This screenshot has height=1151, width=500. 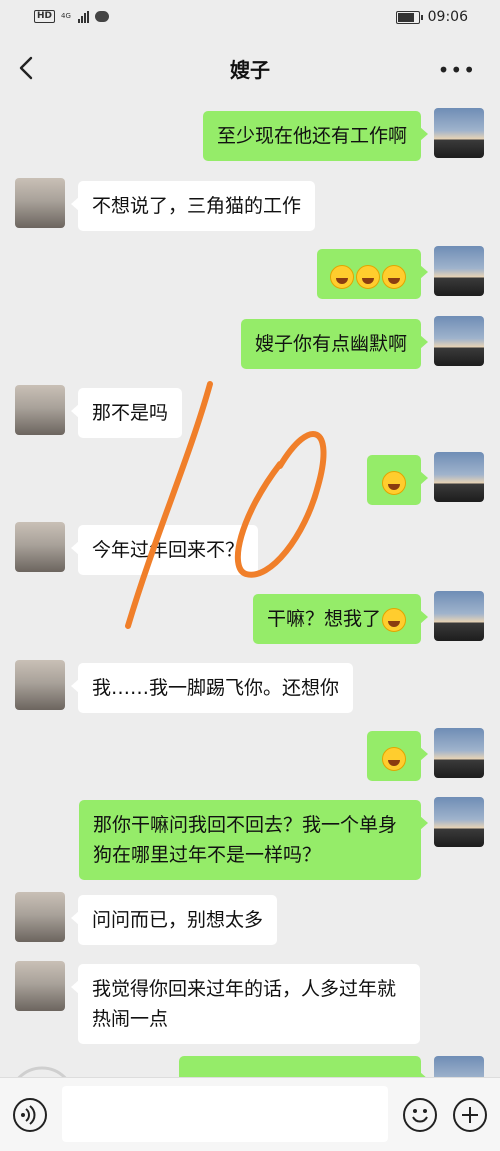 I want to click on message-bubble-outgoing: 至少现在他还有工作啊, so click(x=315, y=136).